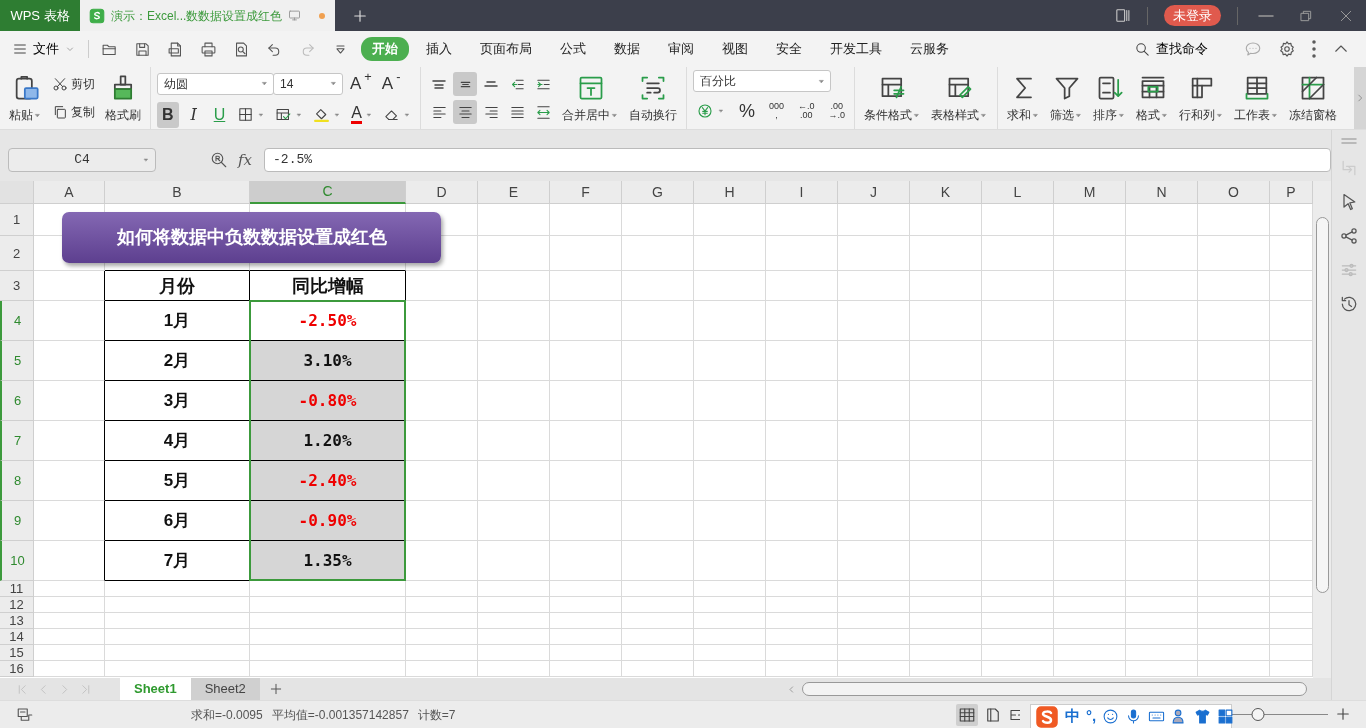 The width and height of the screenshot is (1366, 728). Describe the element at coordinates (17, 321) in the screenshot. I see `row-header: 4` at that location.